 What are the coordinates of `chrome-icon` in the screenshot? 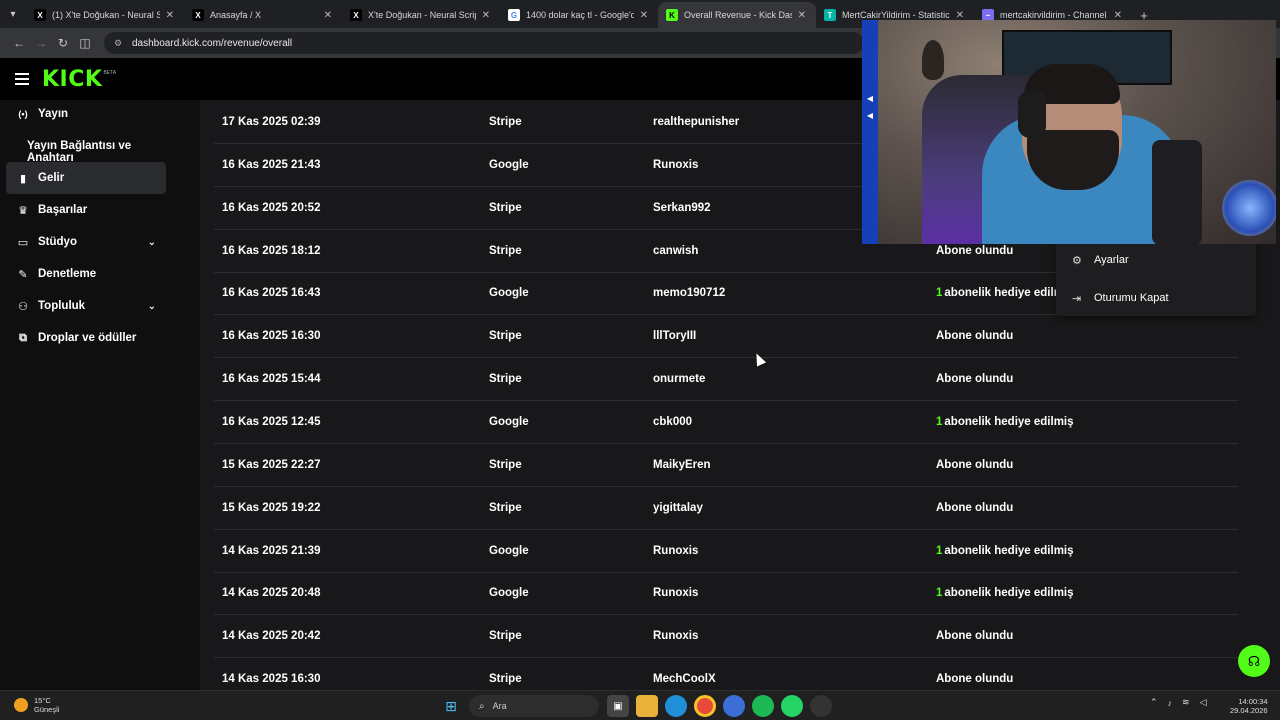 It's located at (705, 706).